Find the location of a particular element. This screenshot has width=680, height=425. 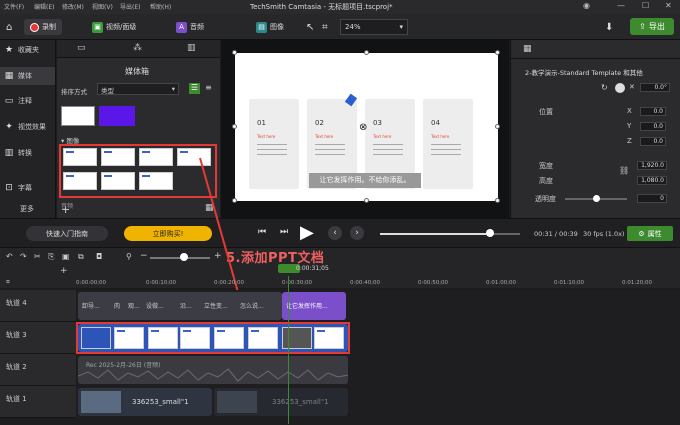

menu-help: 帮助(H) is located at coordinates (160, 6).